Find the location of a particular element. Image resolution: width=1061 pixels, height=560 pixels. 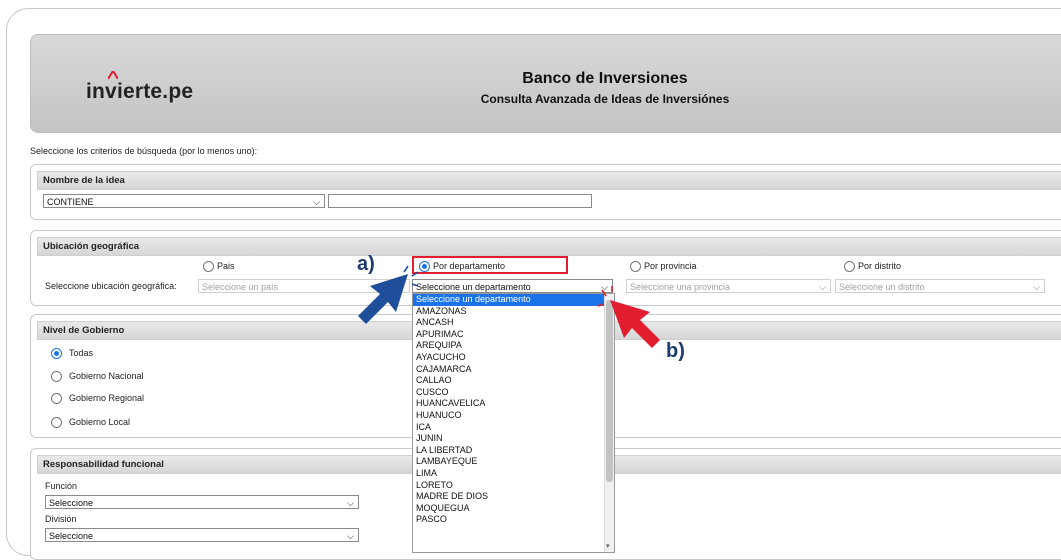

dropdown-option: MADRE DE DIOS is located at coordinates (513, 497).